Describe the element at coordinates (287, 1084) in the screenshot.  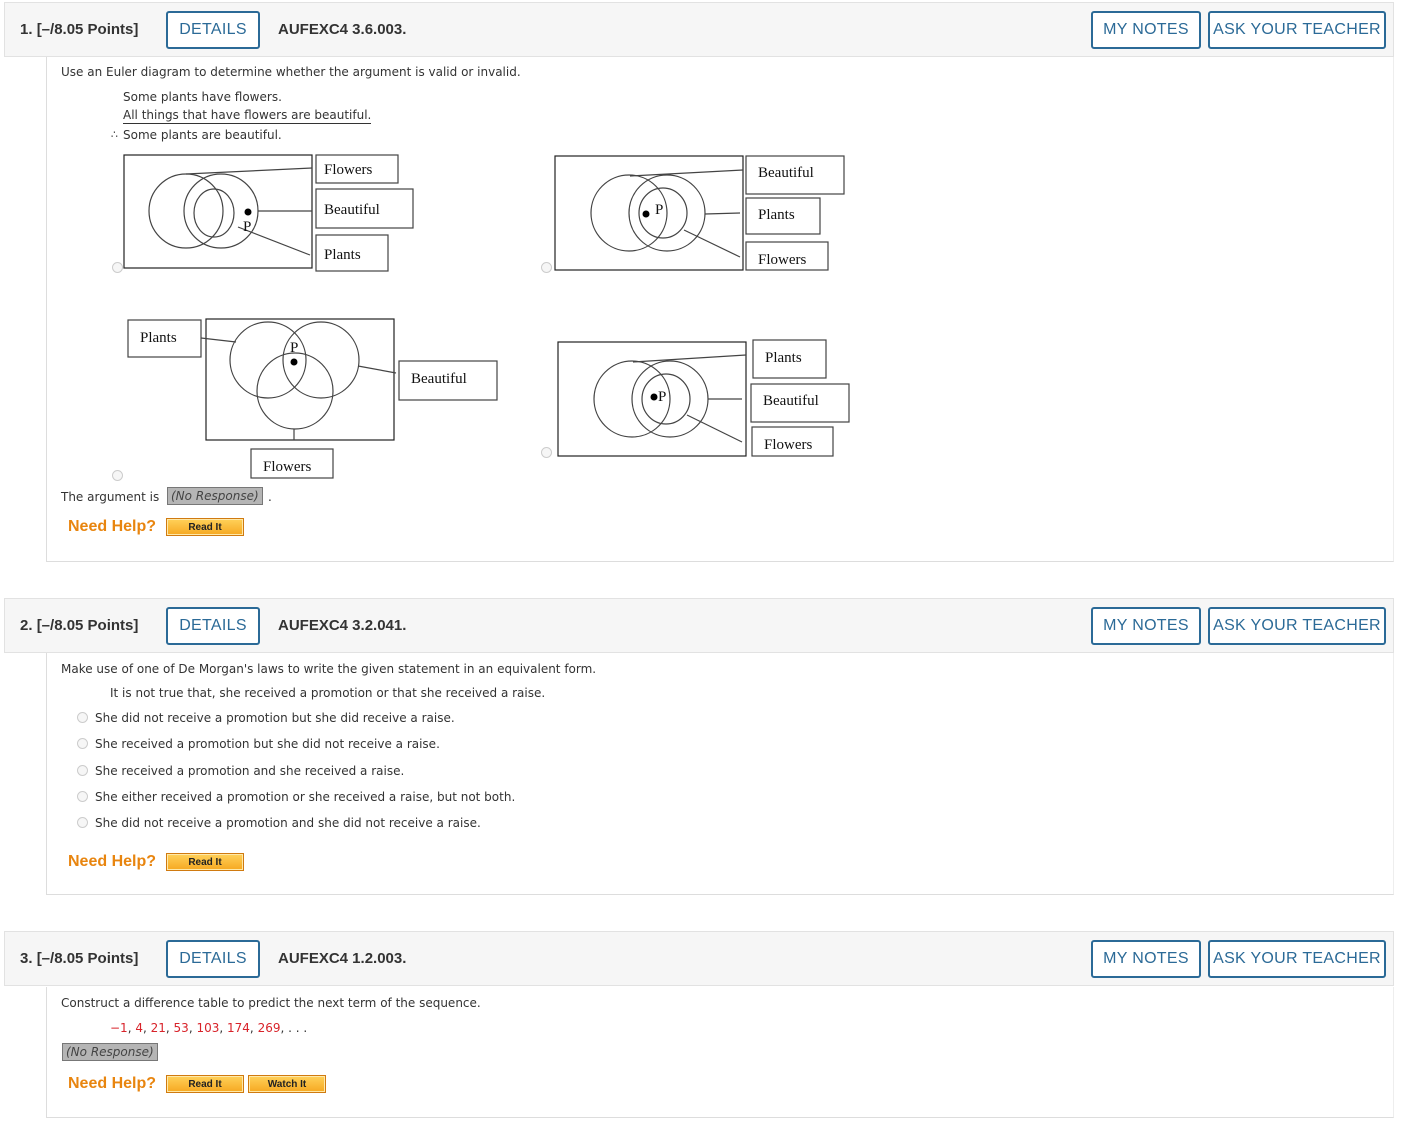
I see `watch-it-button: Watch It` at that location.